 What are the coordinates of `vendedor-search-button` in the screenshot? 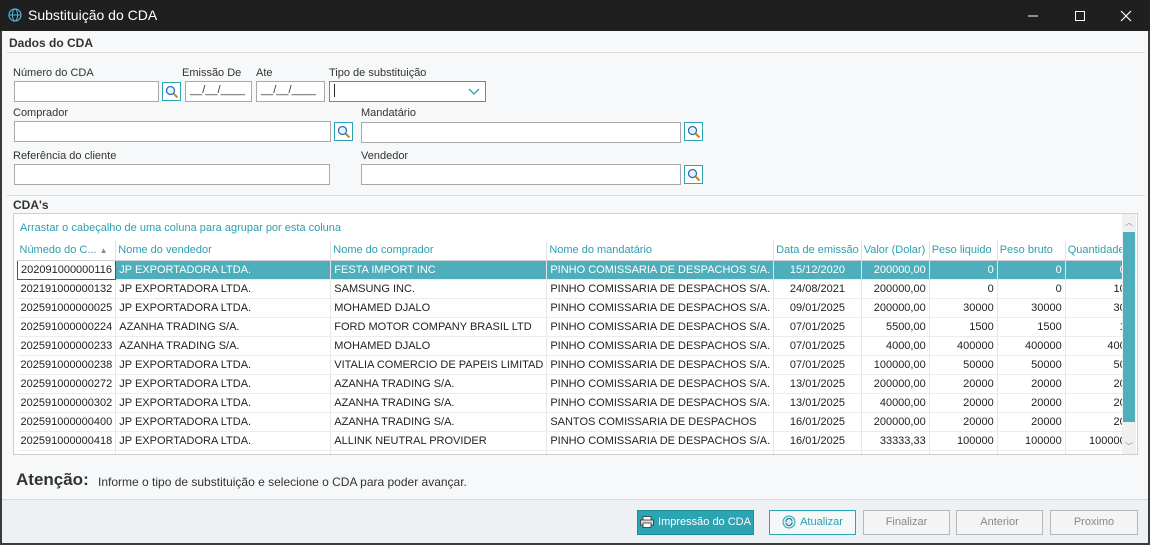 It's located at (693, 174).